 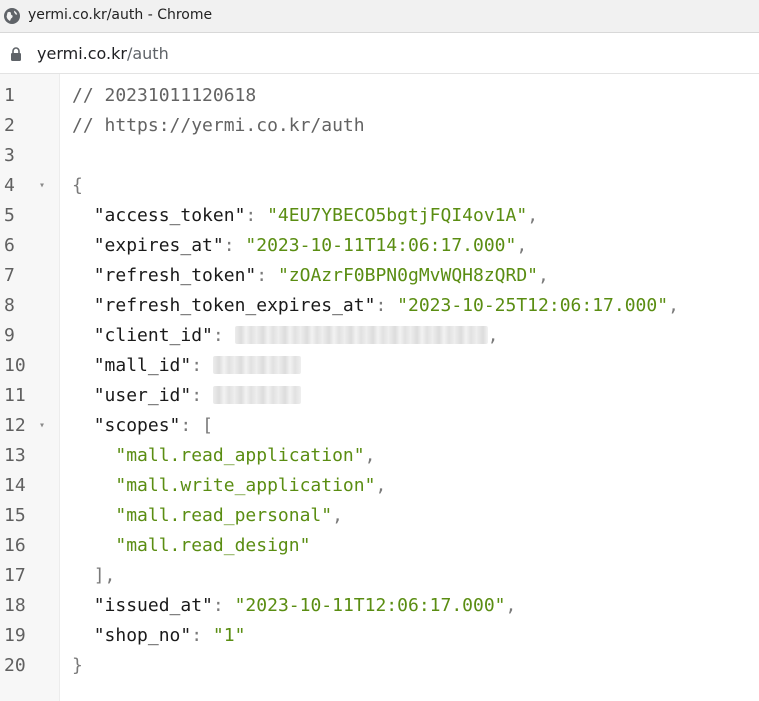 I want to click on json-key: "user_id", so click(x=142, y=395).